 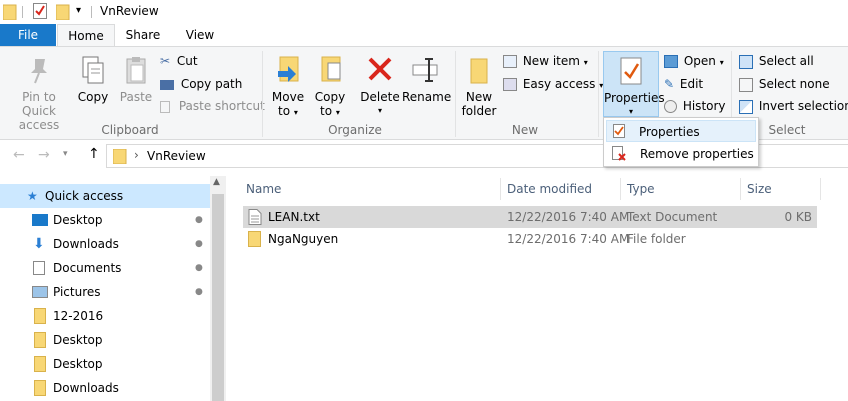 I want to click on nav-item-downloads-folder: Downloads, so click(x=105, y=388).